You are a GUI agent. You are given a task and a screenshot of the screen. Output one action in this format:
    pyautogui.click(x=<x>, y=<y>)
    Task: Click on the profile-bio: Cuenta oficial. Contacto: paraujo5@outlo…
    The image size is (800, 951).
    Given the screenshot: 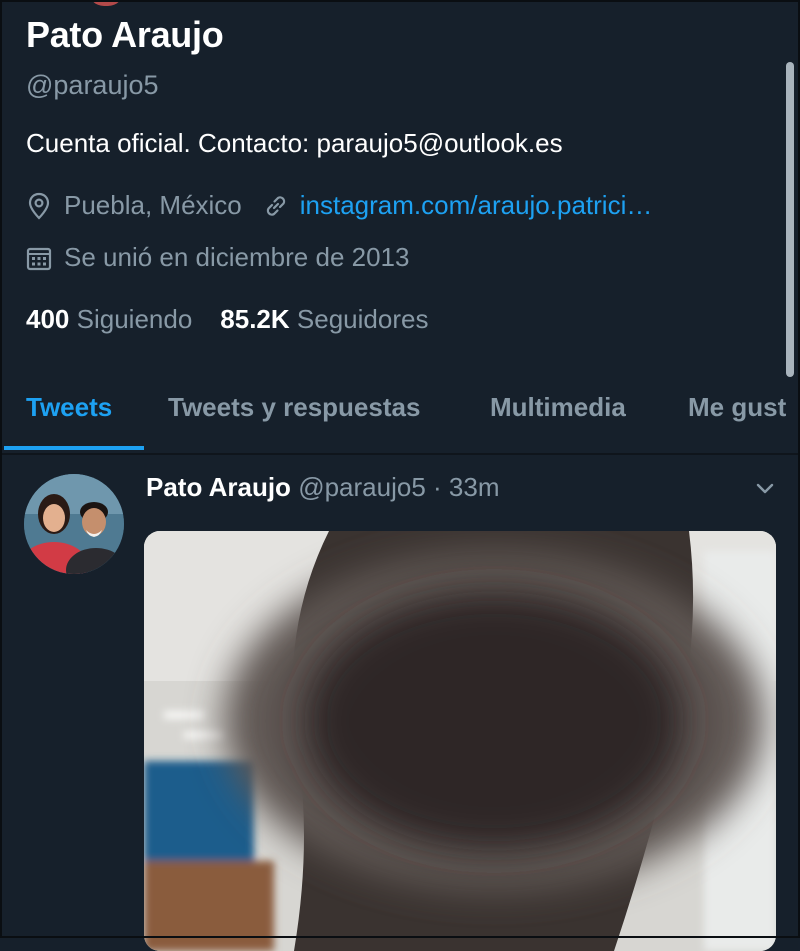 What is the action you would take?
    pyautogui.click(x=294, y=143)
    